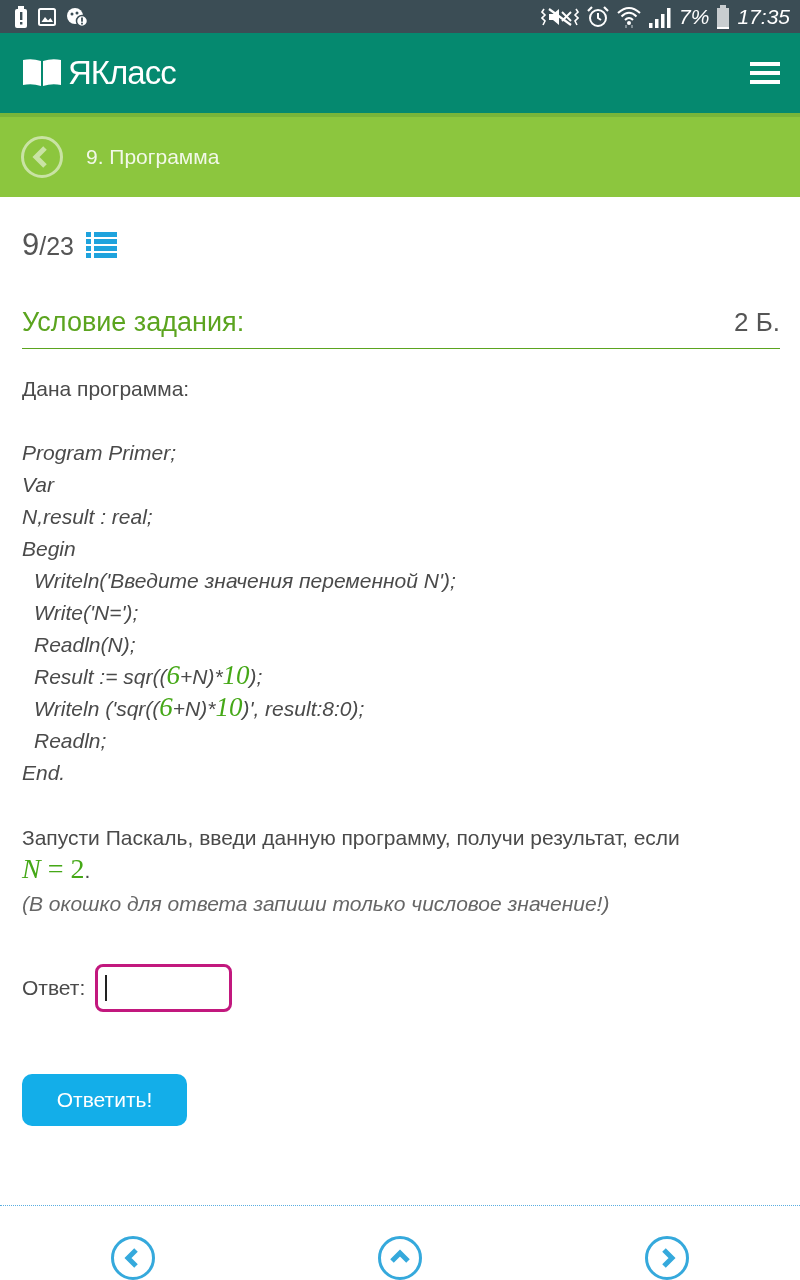 The height and width of the screenshot is (1280, 800). I want to click on code-line: Readln(N);, so click(85, 645).